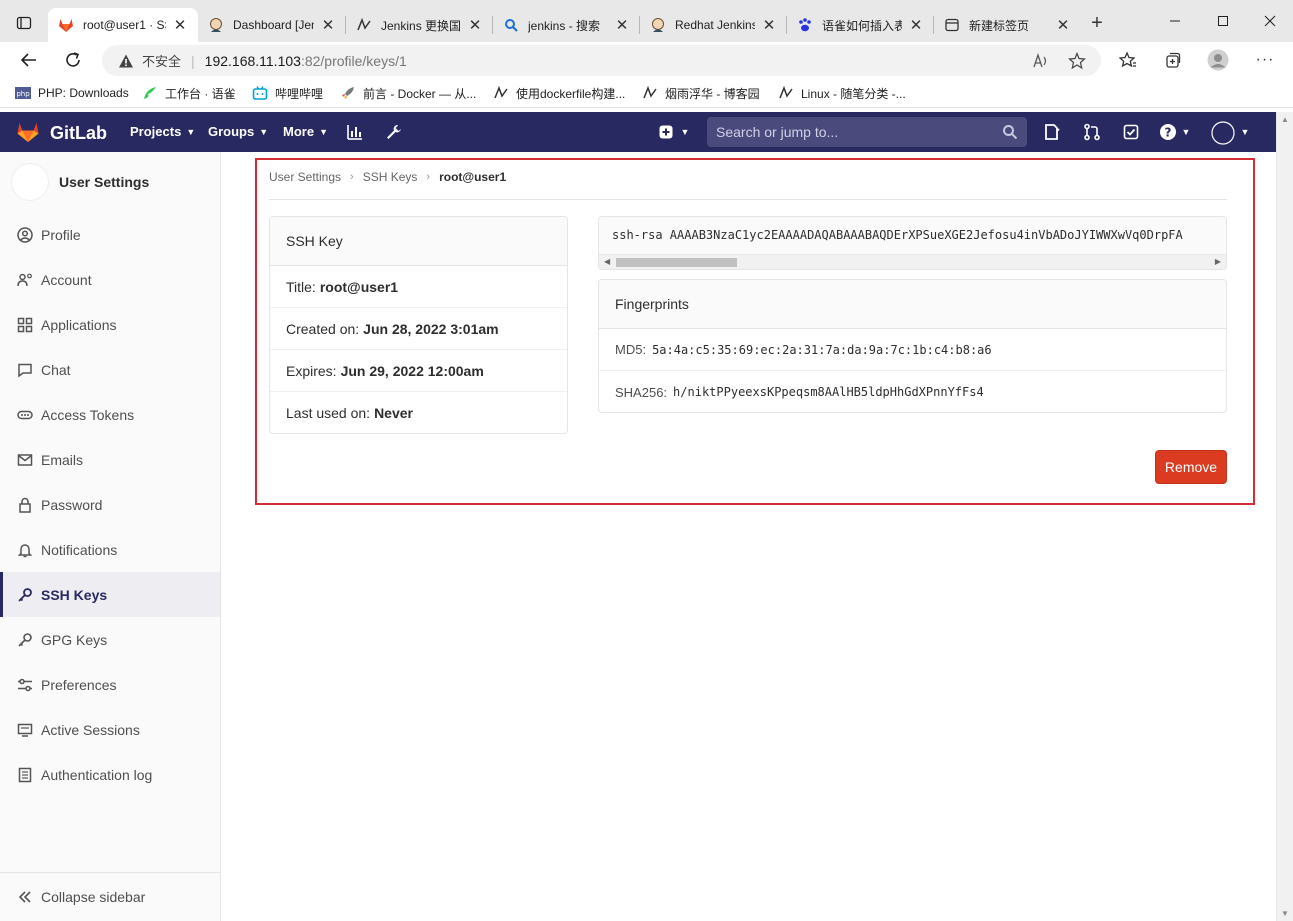 This screenshot has width=1293, height=921. Describe the element at coordinates (607, 261) in the screenshot. I see `scroll-left-icon: ◀` at that location.